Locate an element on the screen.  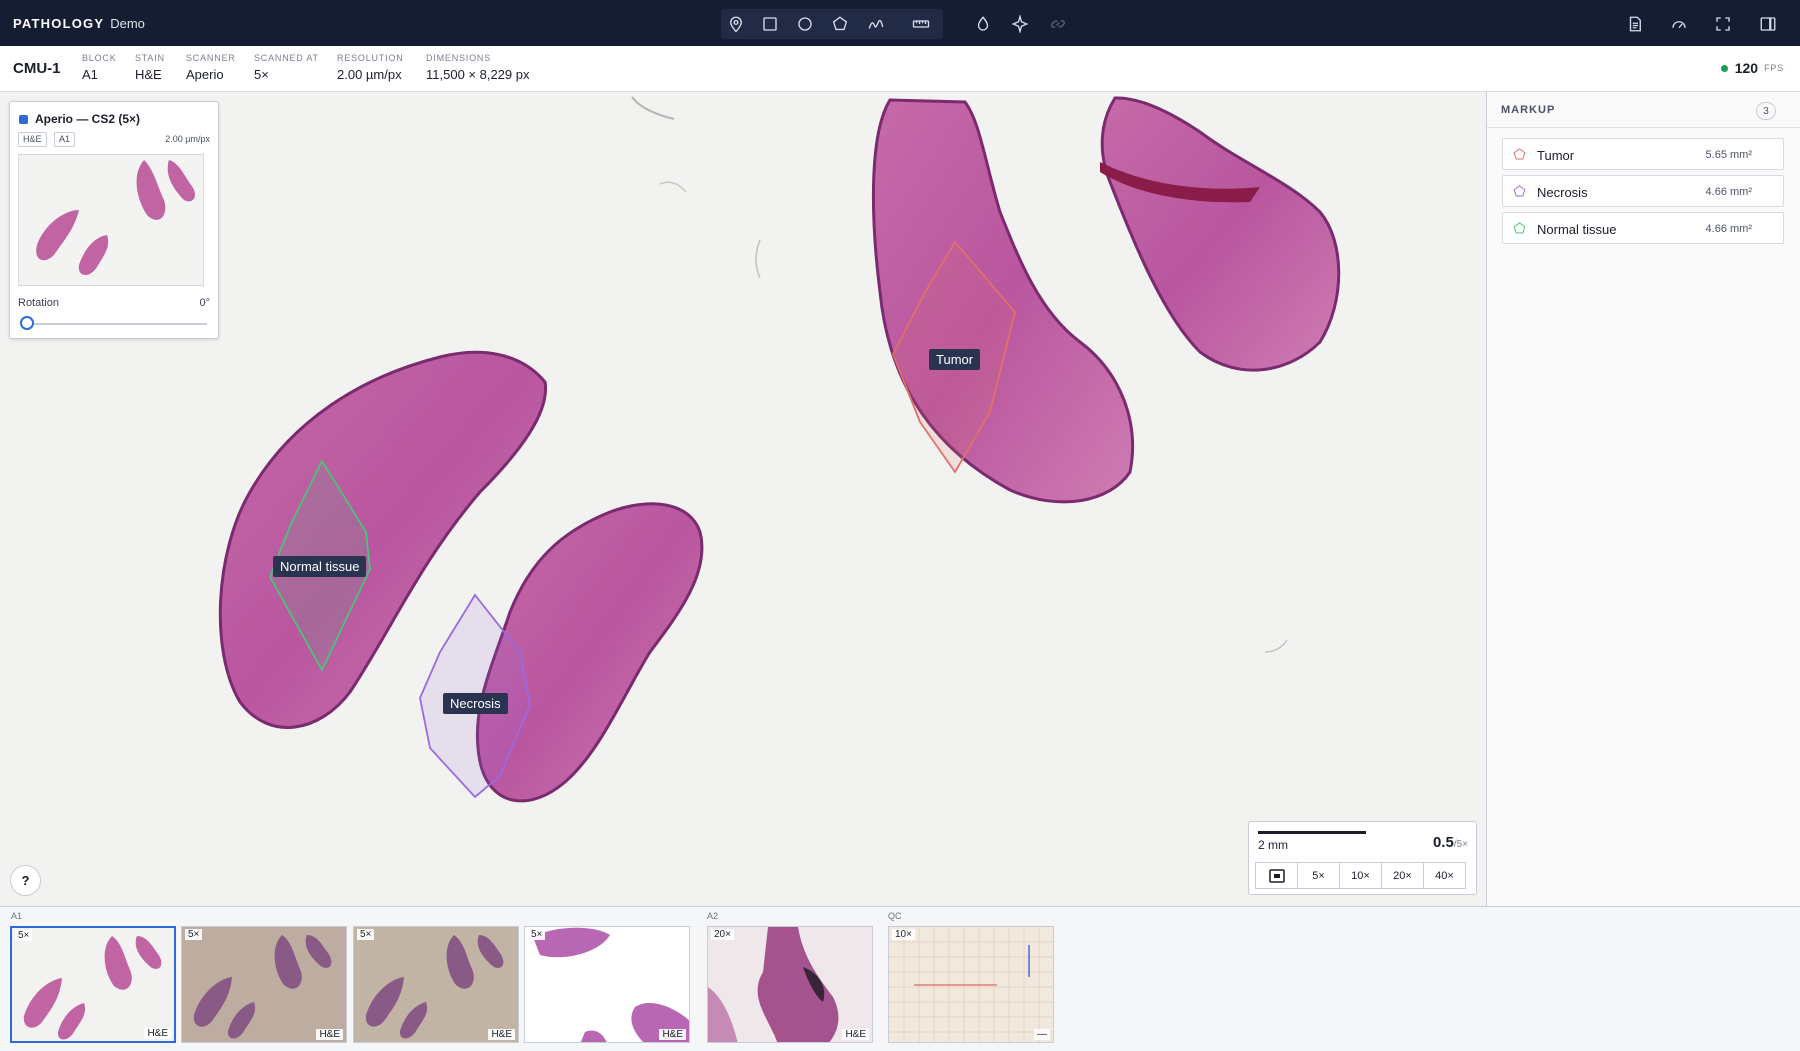
sparkle-icon is located at coordinates (1020, 24).